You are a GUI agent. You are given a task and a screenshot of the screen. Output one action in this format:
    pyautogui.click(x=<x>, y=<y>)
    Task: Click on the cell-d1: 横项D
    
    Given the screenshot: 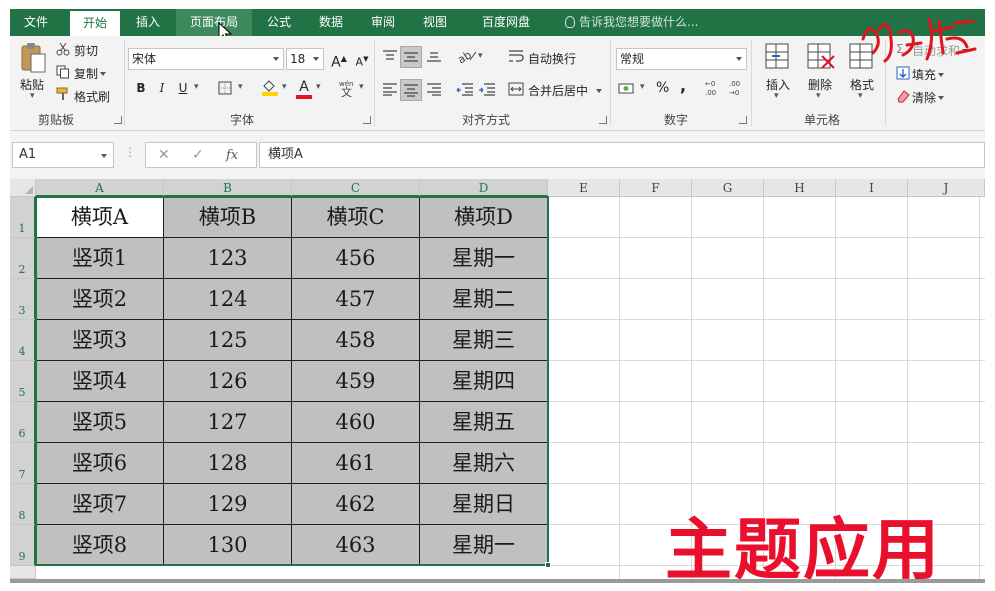 What is the action you would take?
    pyautogui.click(x=484, y=217)
    